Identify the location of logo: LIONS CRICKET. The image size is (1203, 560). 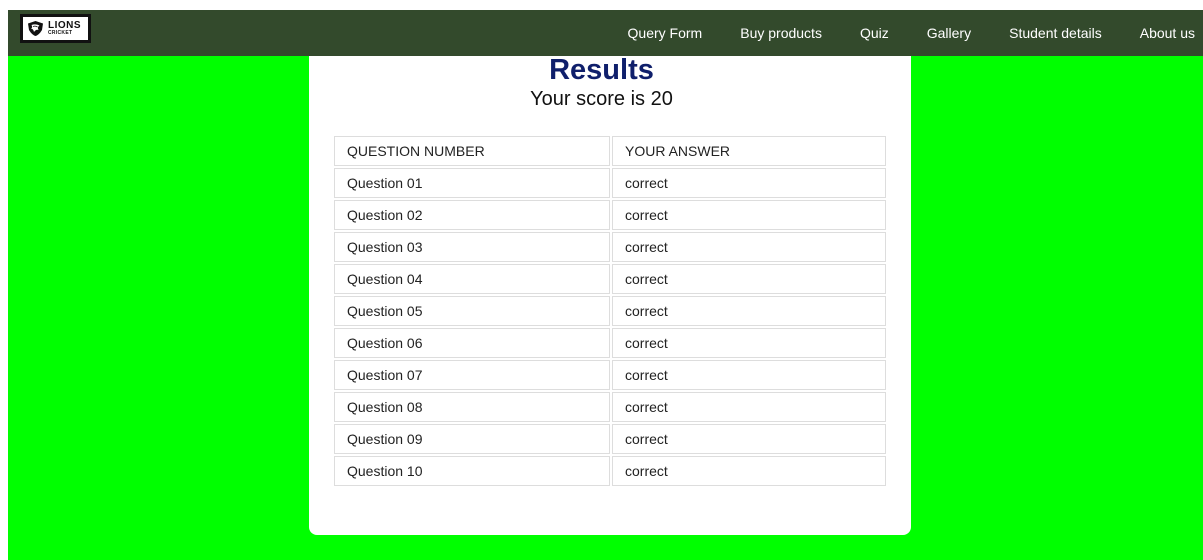
(55, 28).